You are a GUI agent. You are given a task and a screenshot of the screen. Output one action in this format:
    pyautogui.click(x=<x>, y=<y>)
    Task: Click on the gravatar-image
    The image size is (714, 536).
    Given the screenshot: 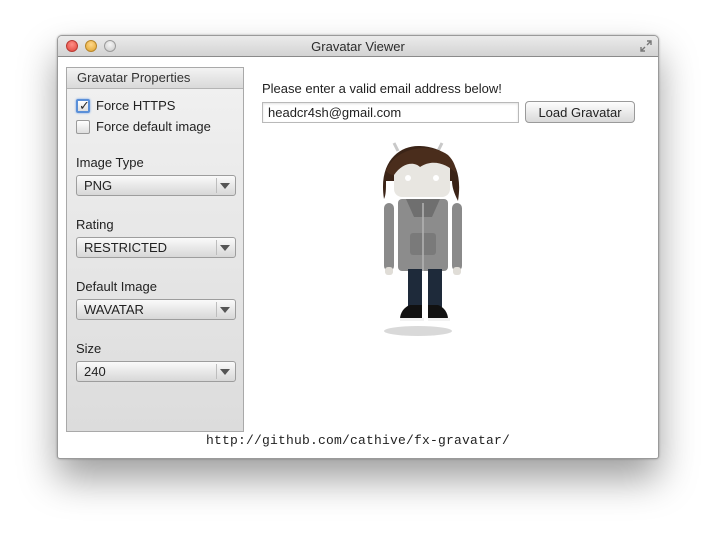 What is the action you would take?
    pyautogui.click(x=422, y=239)
    